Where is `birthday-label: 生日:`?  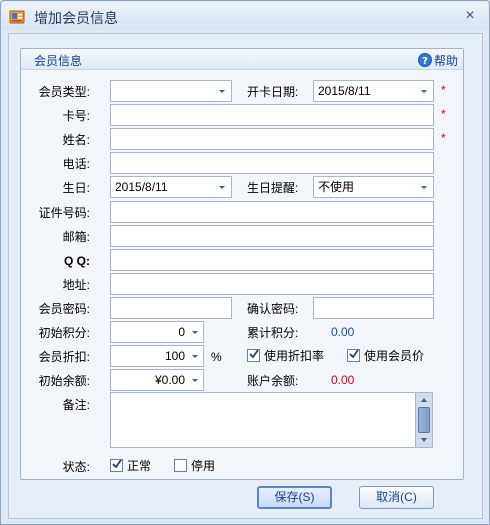 birthday-label: 生日: is located at coordinates (76, 188).